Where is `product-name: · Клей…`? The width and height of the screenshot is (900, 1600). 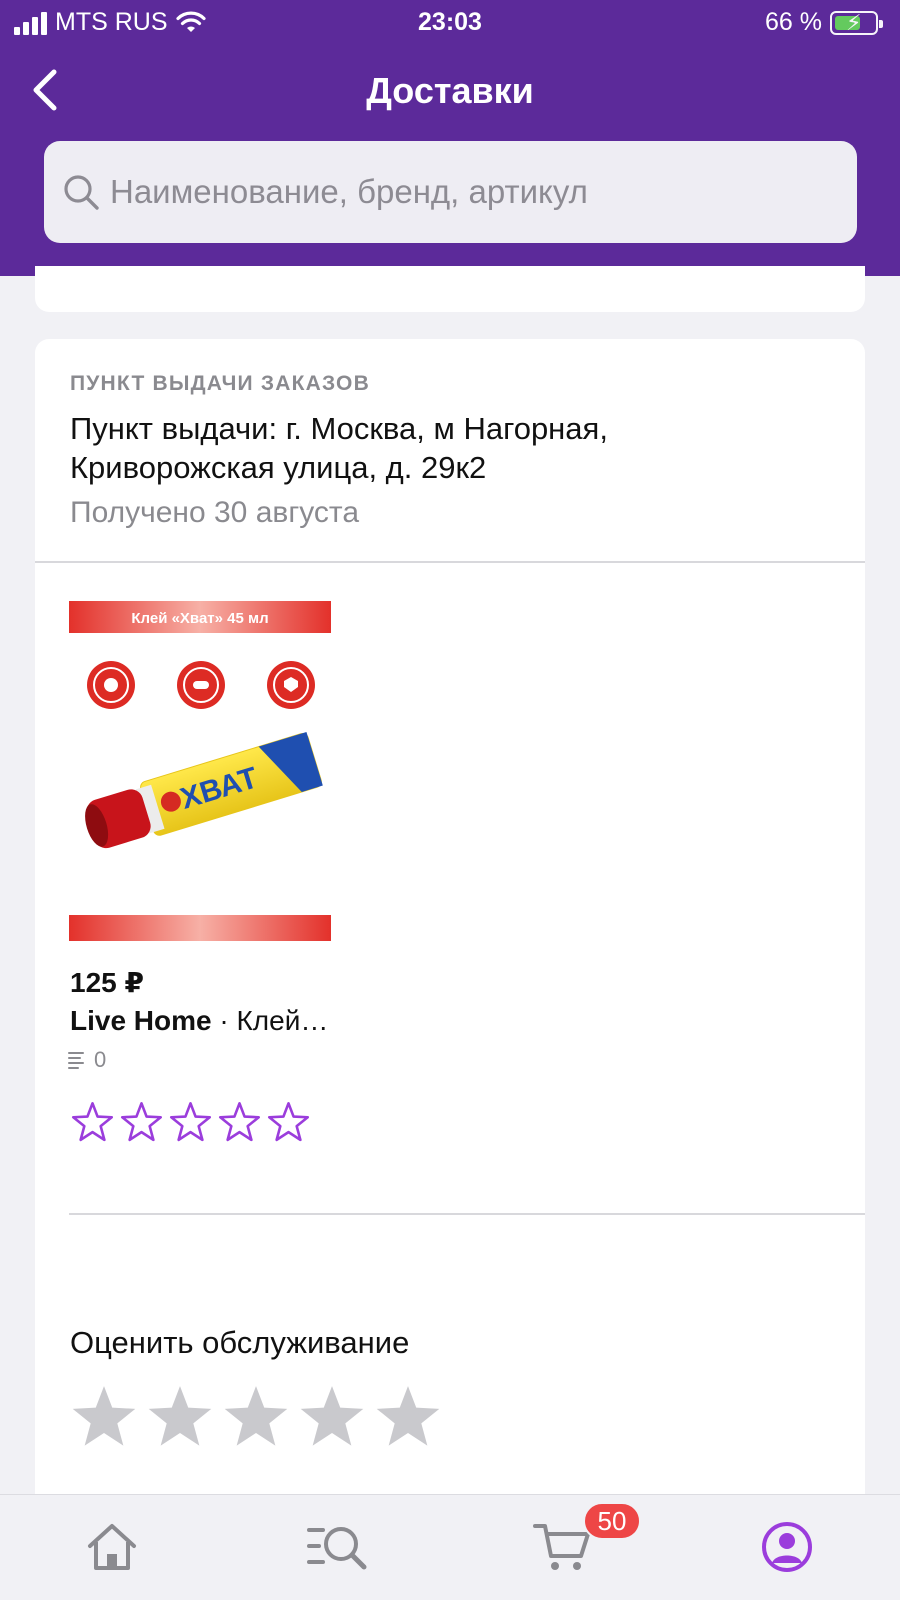
product-name: · Клей… is located at coordinates (270, 1020).